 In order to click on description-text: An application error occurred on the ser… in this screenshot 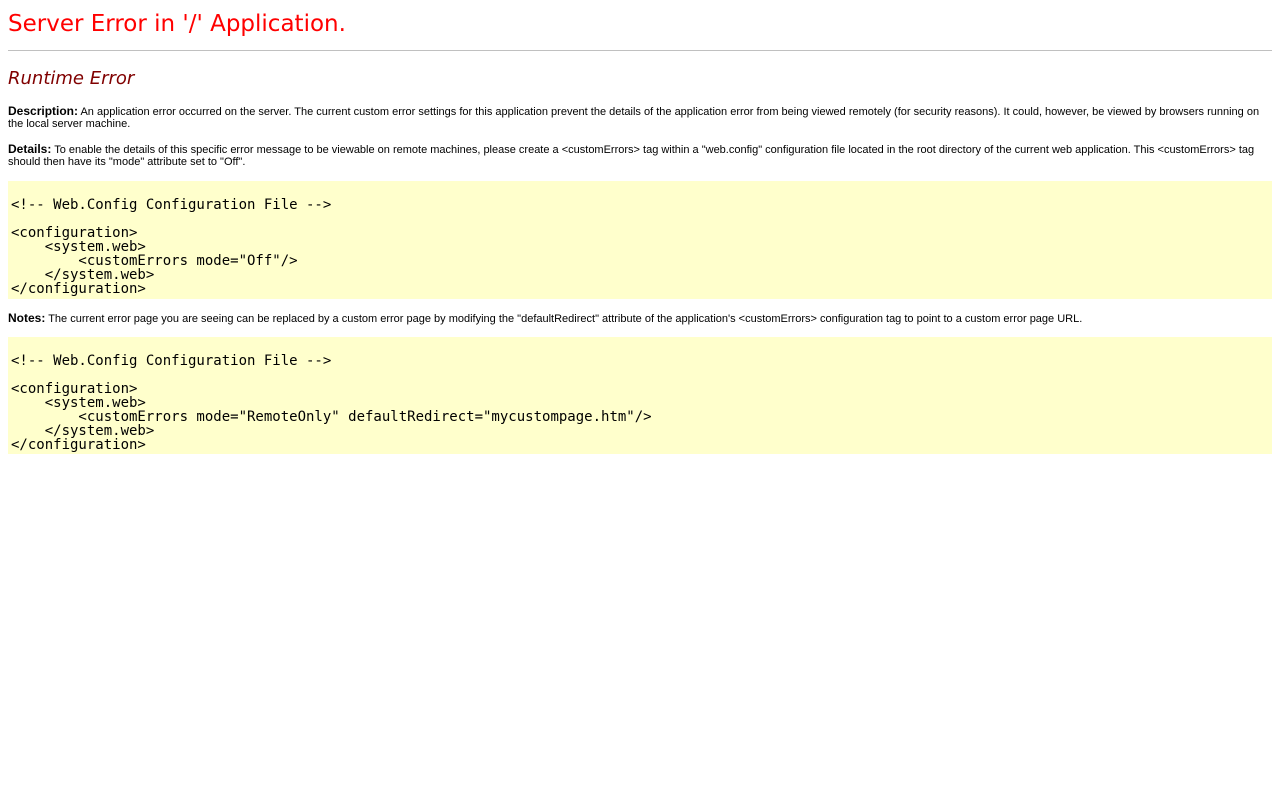, I will do `click(634, 118)`.